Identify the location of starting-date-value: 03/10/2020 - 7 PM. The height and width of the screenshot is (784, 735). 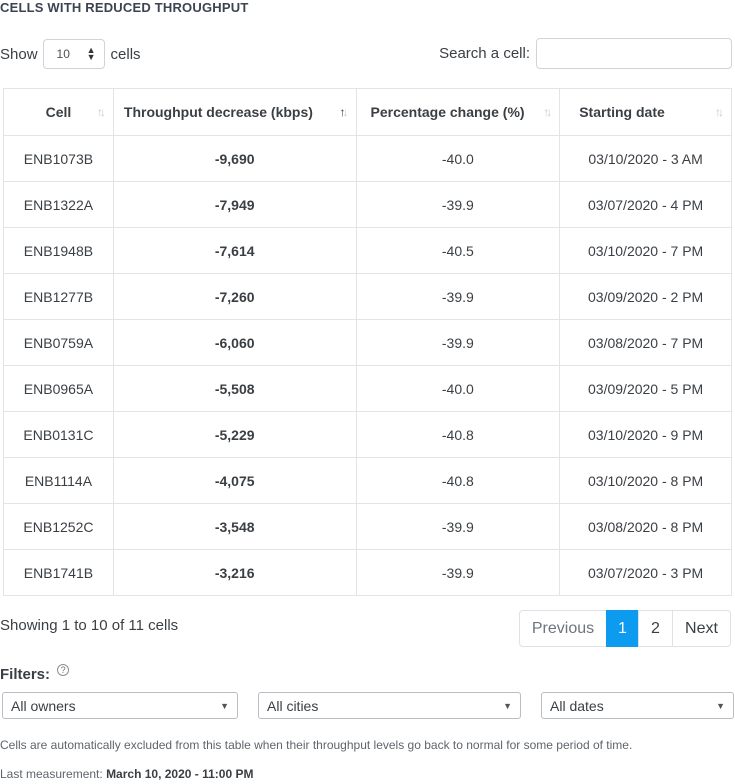
(645, 250).